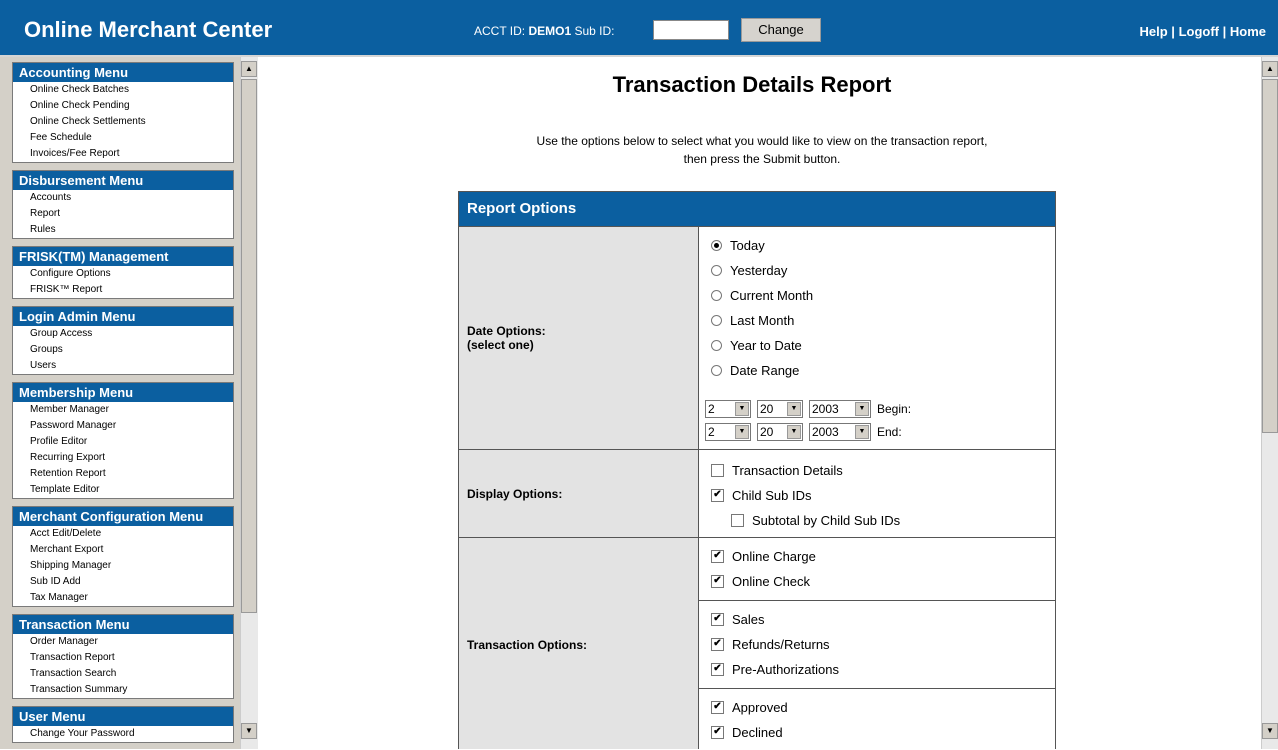 The width and height of the screenshot is (1278, 750). What do you see at coordinates (1248, 31) in the screenshot?
I see `home-link: Home` at bounding box center [1248, 31].